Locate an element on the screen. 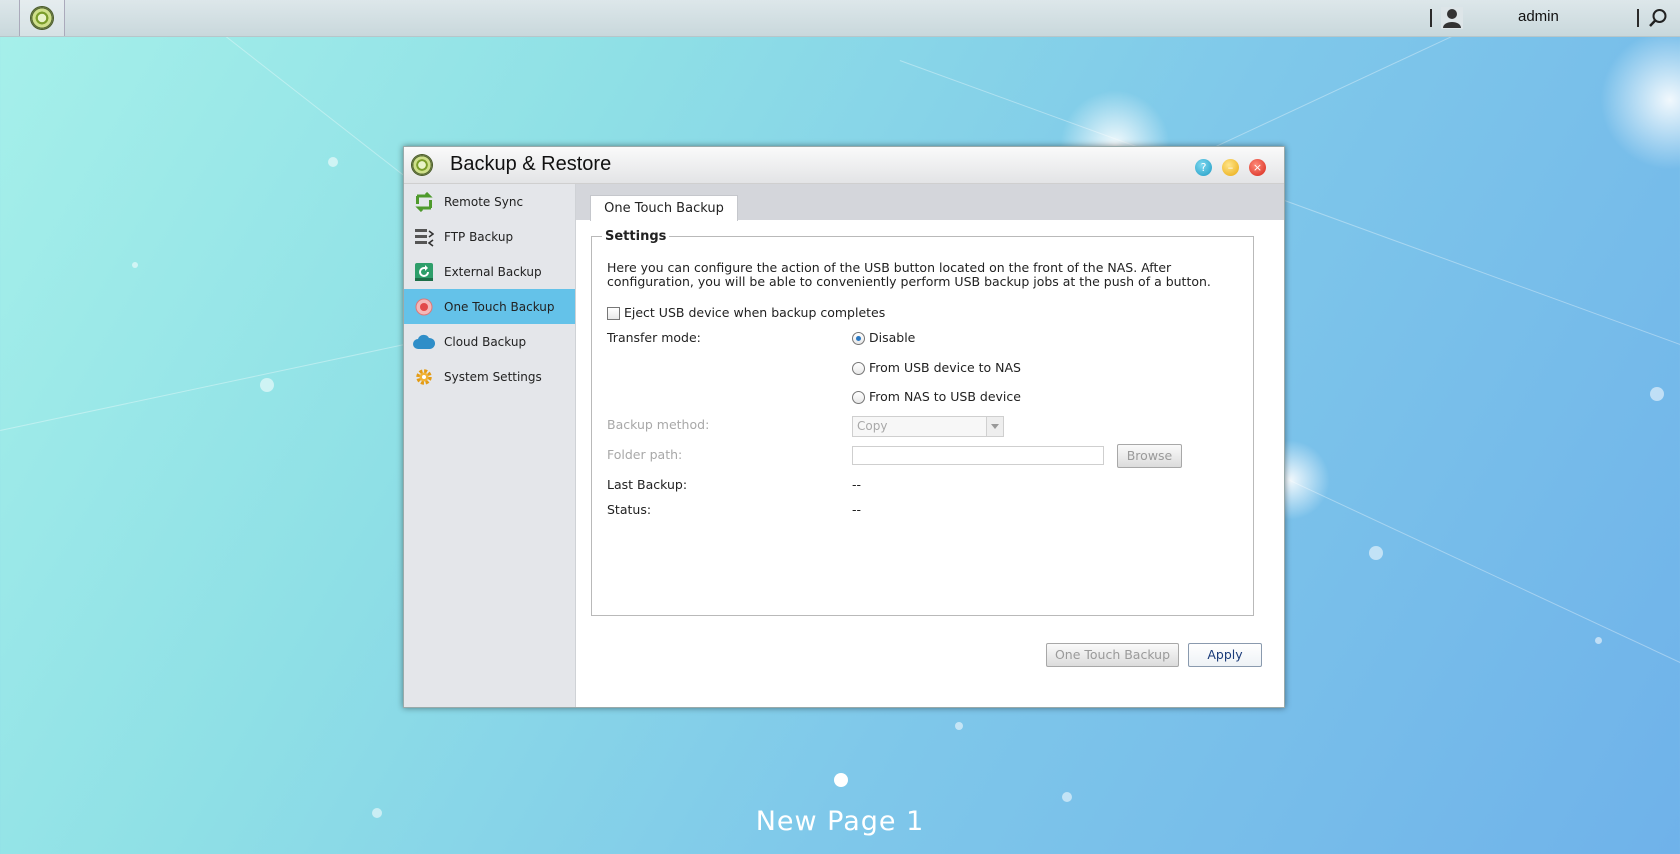  transfer-nas-to-usb-radio is located at coordinates (858, 397).